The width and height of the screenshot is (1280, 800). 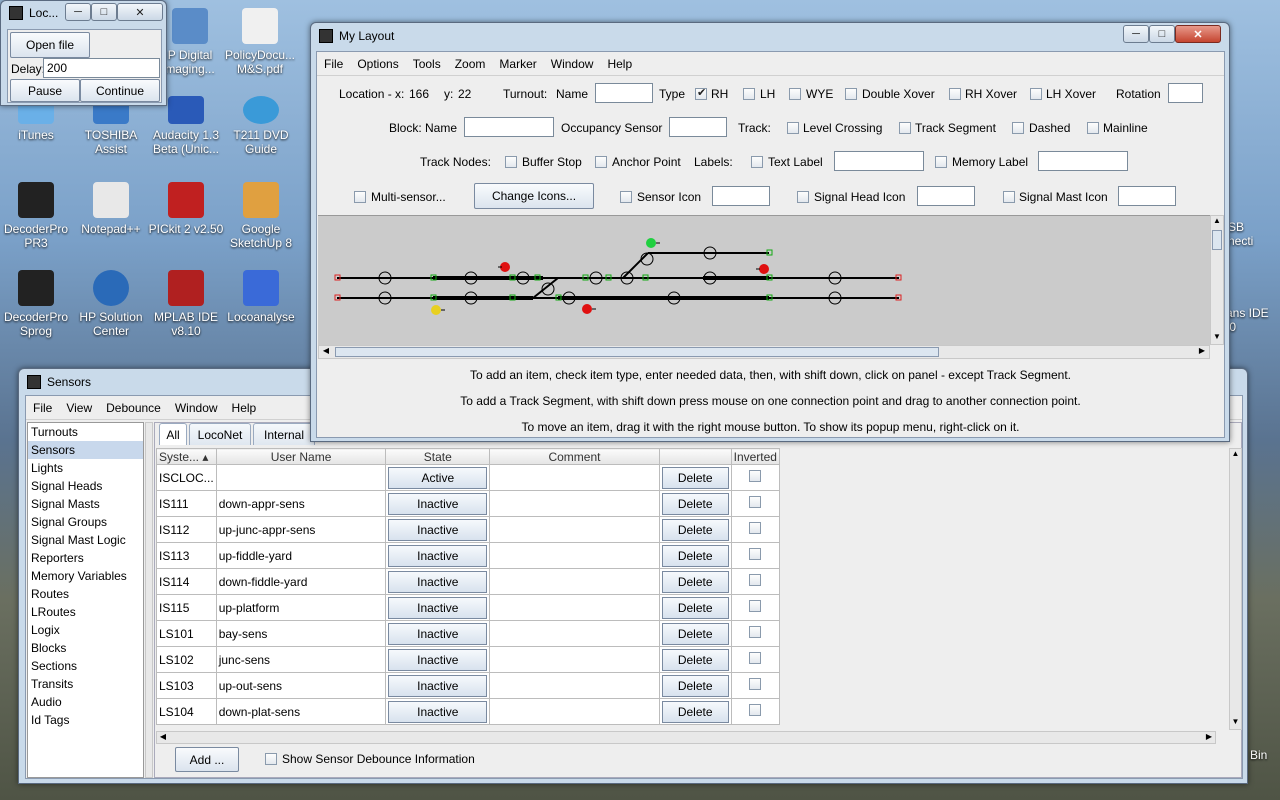 What do you see at coordinates (301, 685) in the screenshot?
I see `user-name-cell: up-out-sens` at bounding box center [301, 685].